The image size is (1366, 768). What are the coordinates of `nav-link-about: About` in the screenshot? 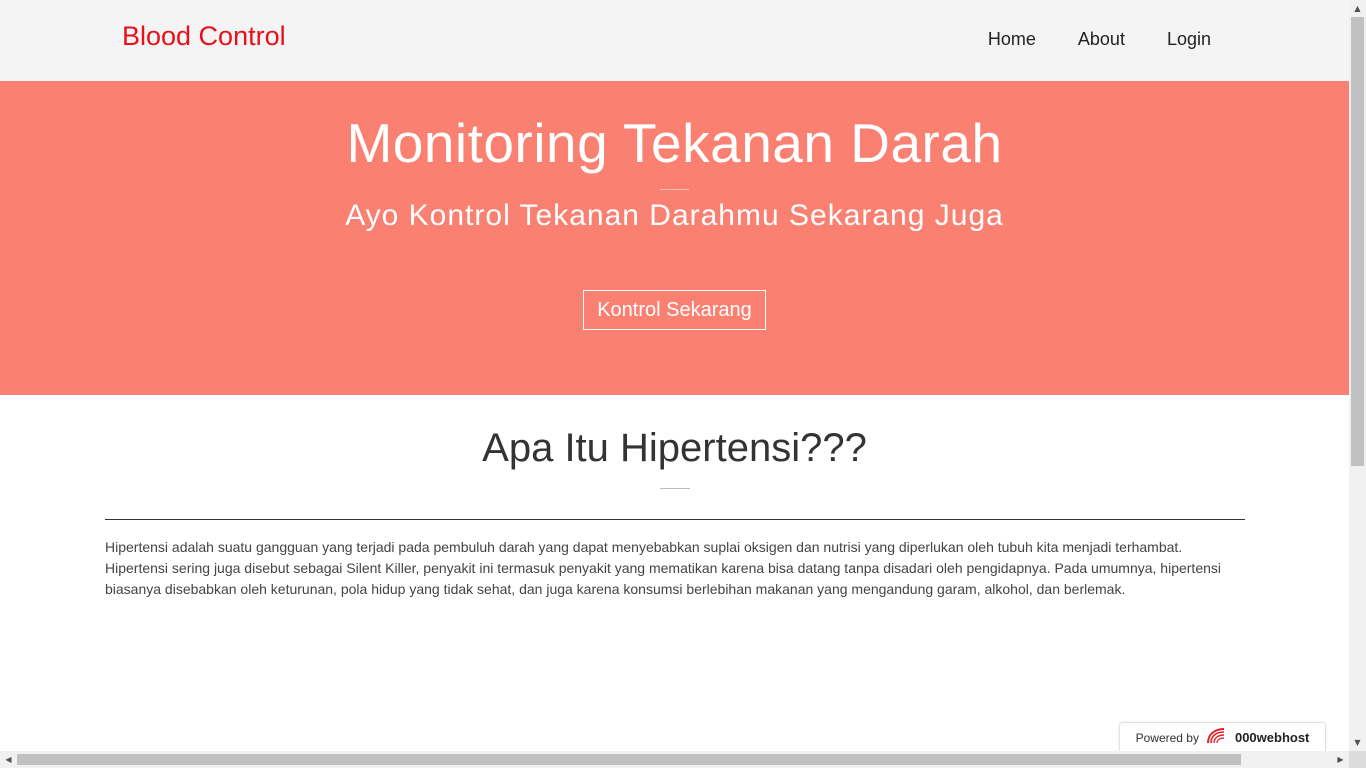 It's located at (1101, 39).